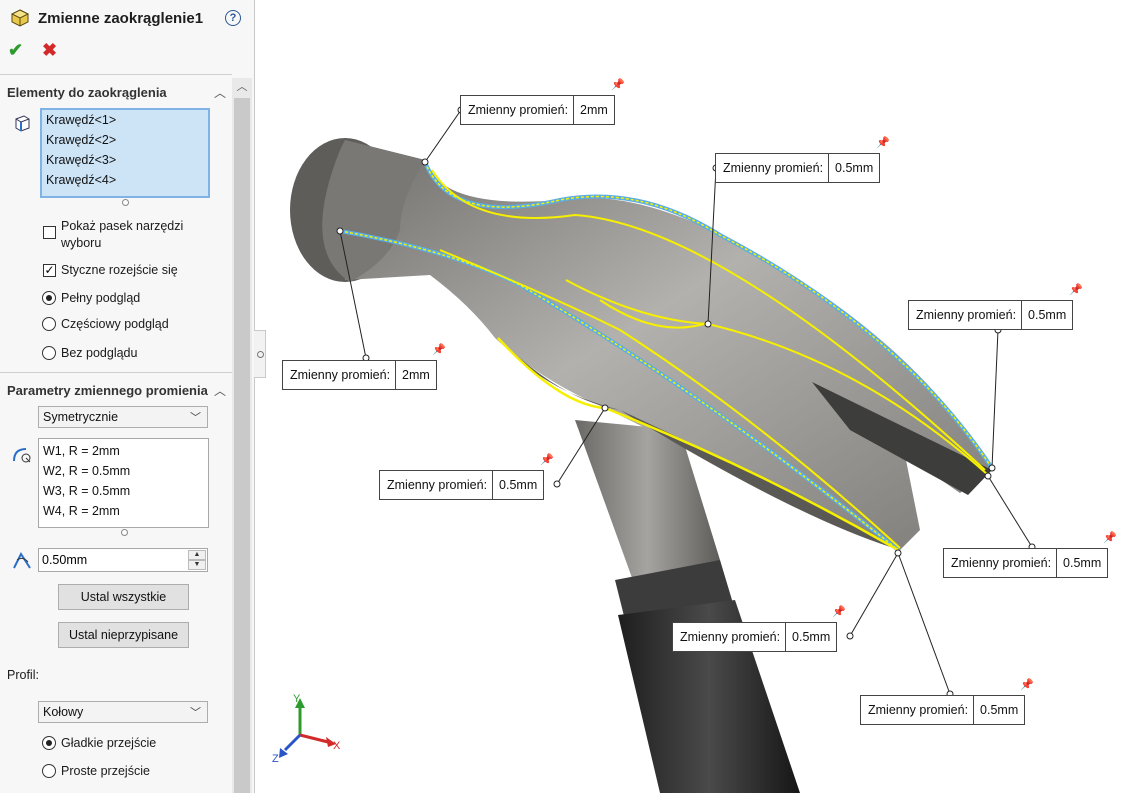  What do you see at coordinates (297, 699) in the screenshot?
I see `axis-y-label: Y` at bounding box center [297, 699].